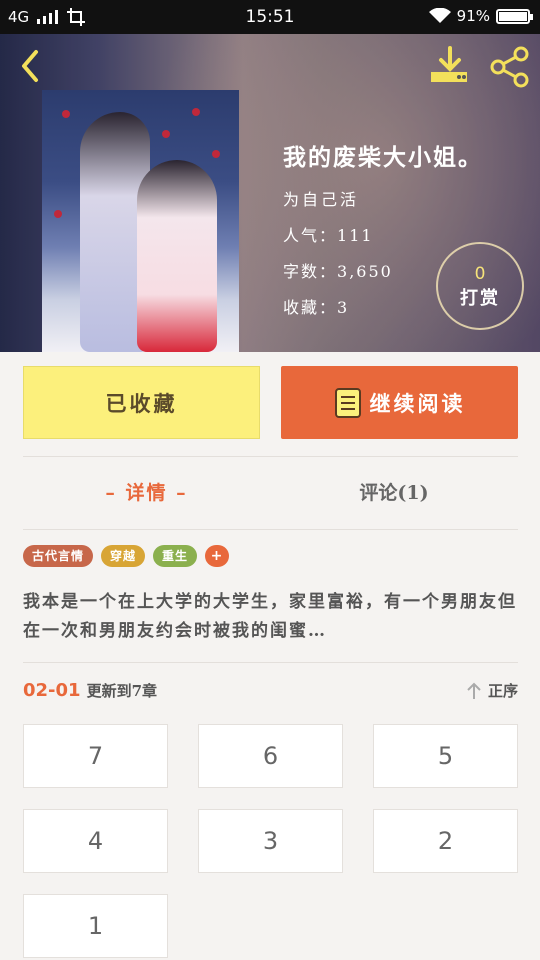  I want to click on chapter-button: 2, so click(445, 841).